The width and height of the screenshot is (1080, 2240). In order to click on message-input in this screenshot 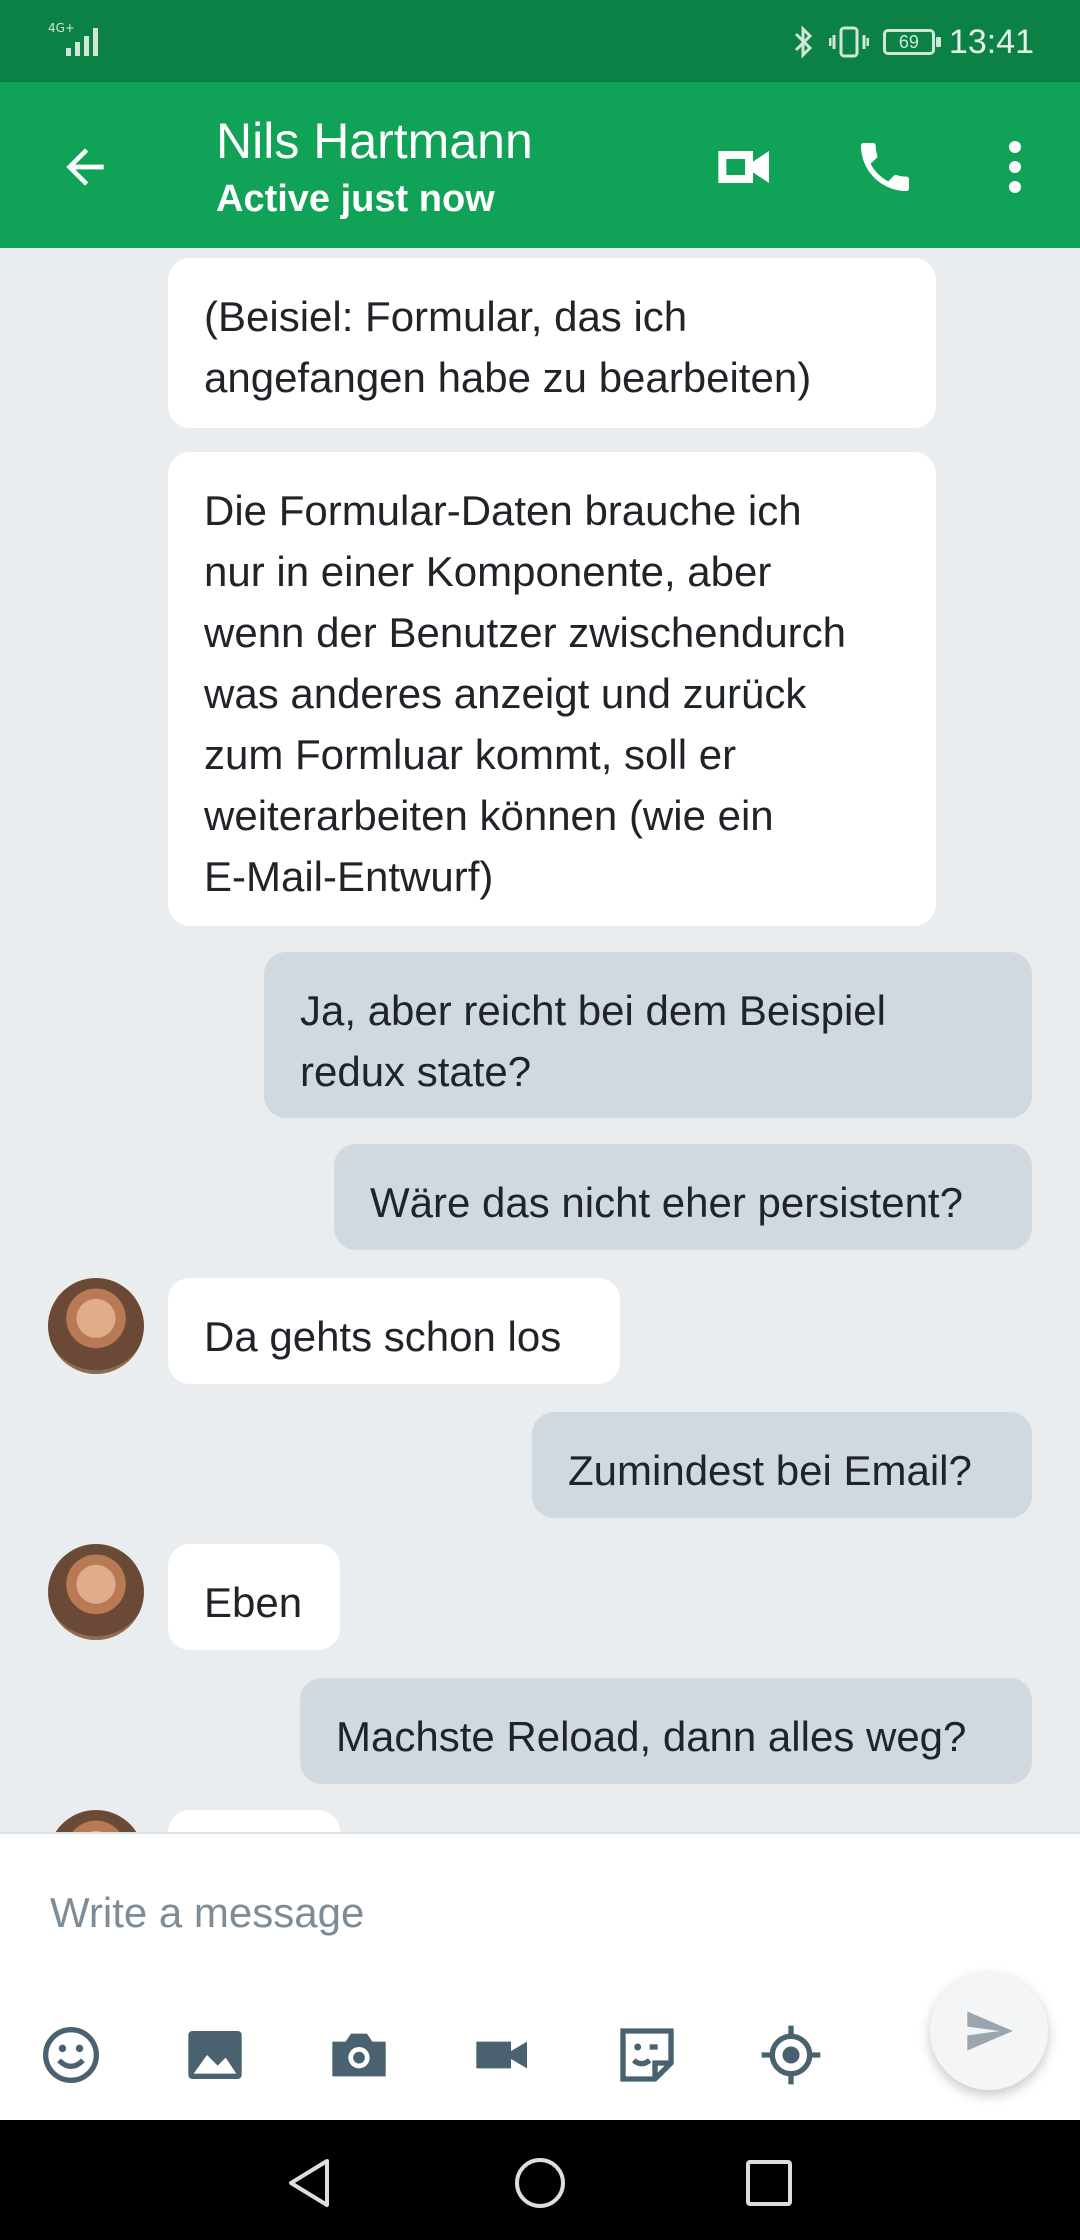, I will do `click(480, 1913)`.